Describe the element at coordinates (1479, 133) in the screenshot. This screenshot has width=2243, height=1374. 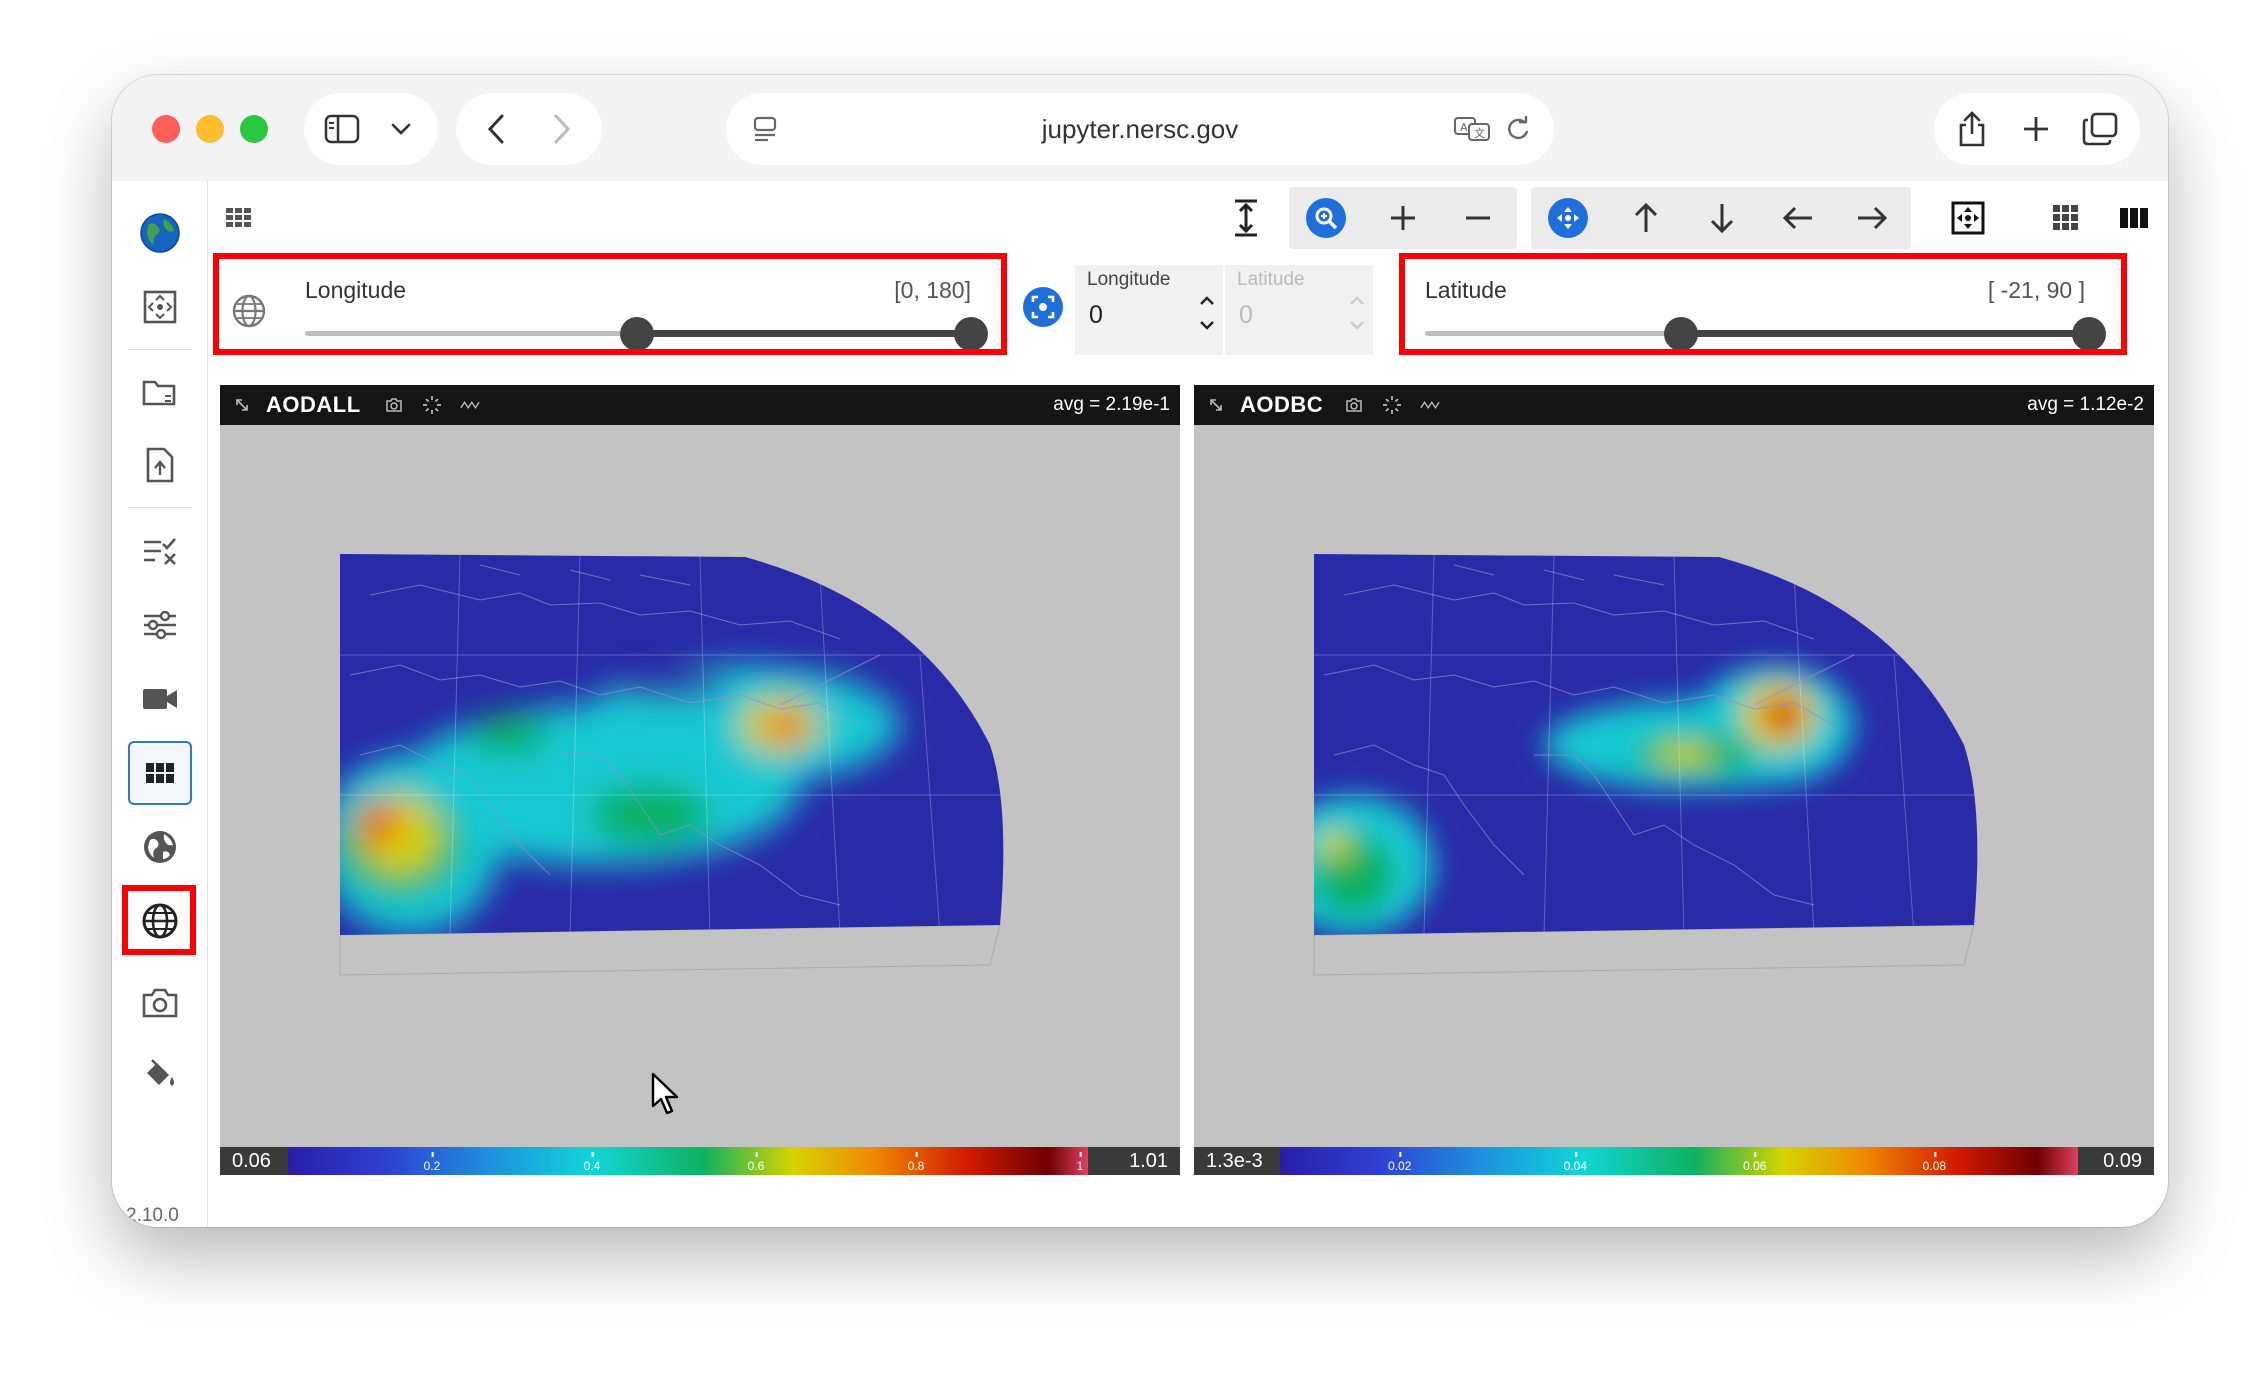
I see `svg-text: 文` at that location.